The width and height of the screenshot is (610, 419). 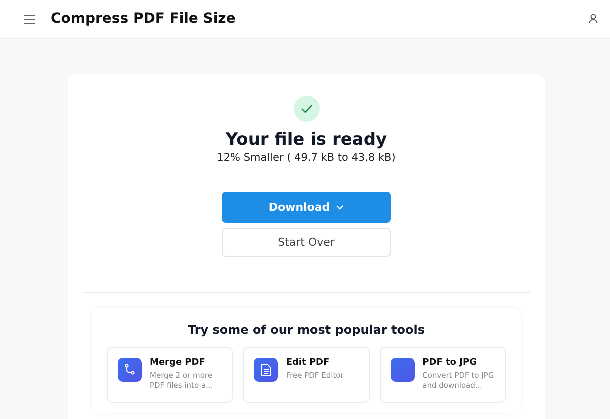 What do you see at coordinates (340, 207) in the screenshot?
I see `caret-icon` at bounding box center [340, 207].